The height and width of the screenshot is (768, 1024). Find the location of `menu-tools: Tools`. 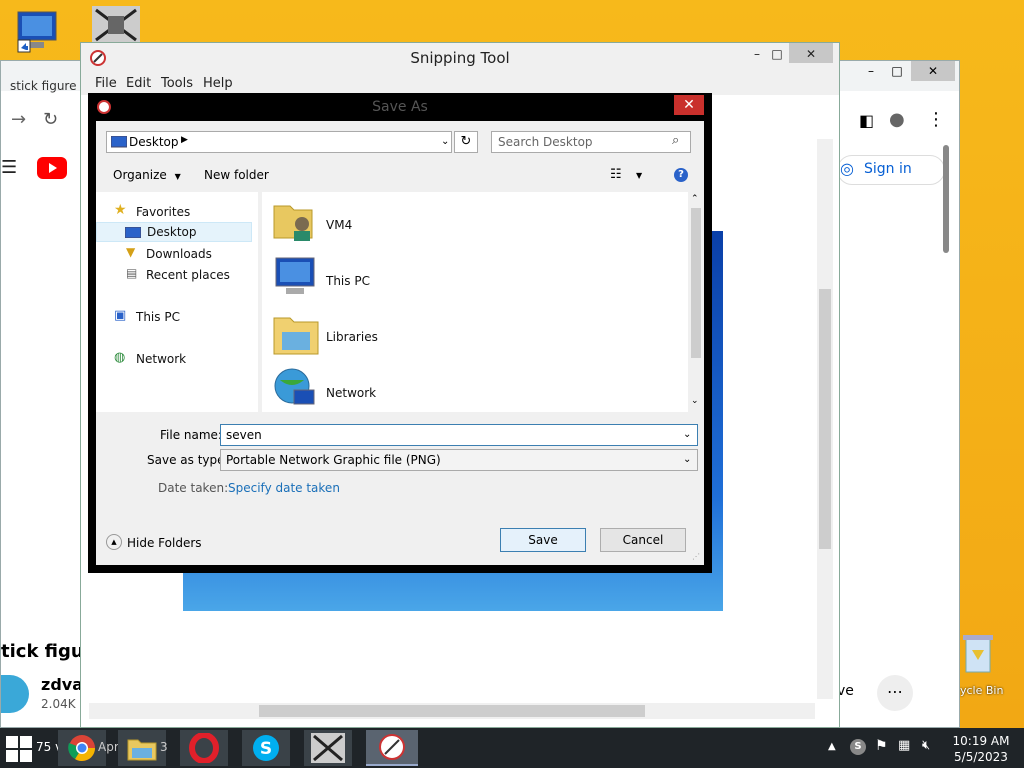

menu-tools: Tools is located at coordinates (177, 83).